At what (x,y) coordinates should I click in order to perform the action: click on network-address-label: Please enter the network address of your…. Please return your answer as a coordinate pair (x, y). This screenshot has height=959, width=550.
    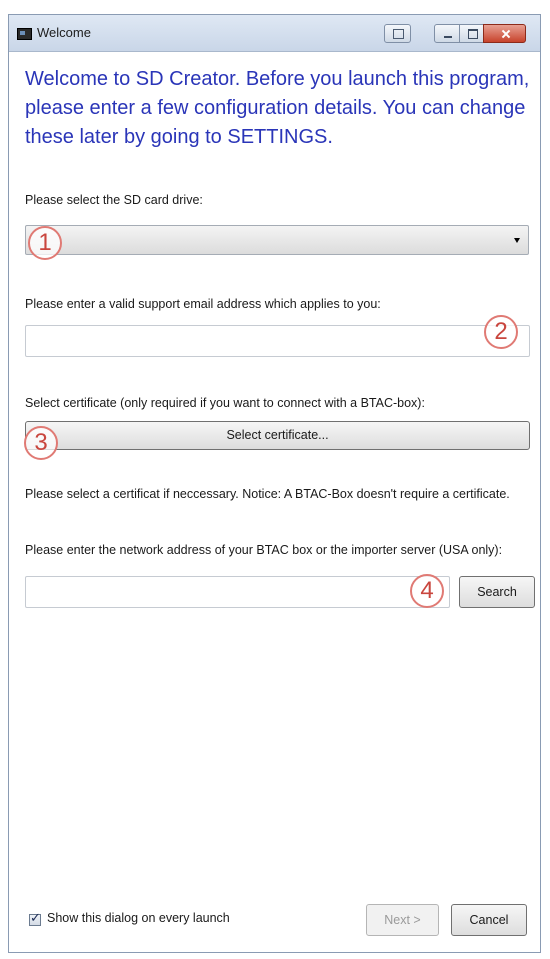
    Looking at the image, I should click on (264, 550).